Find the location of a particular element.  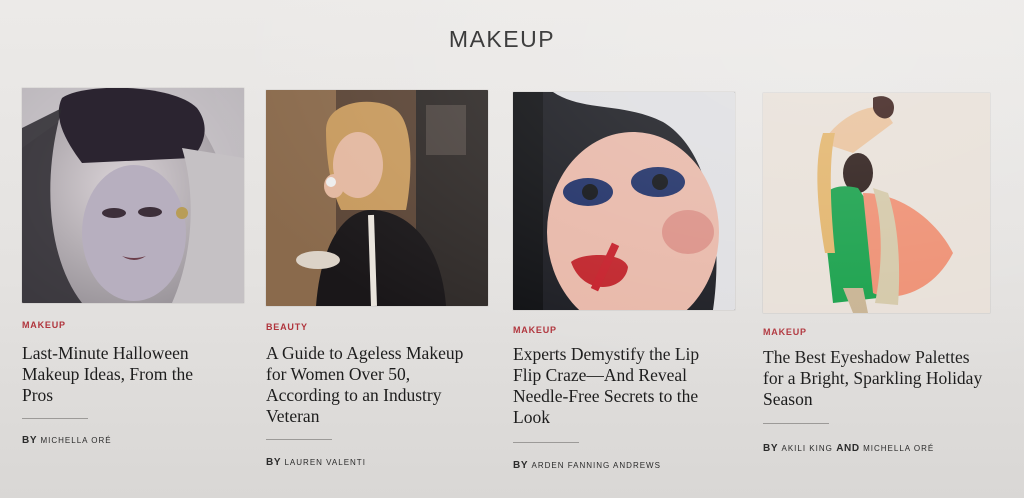

article-byline: BY AKILI KING AND MICHELLA ORÉ is located at coordinates (848, 448).